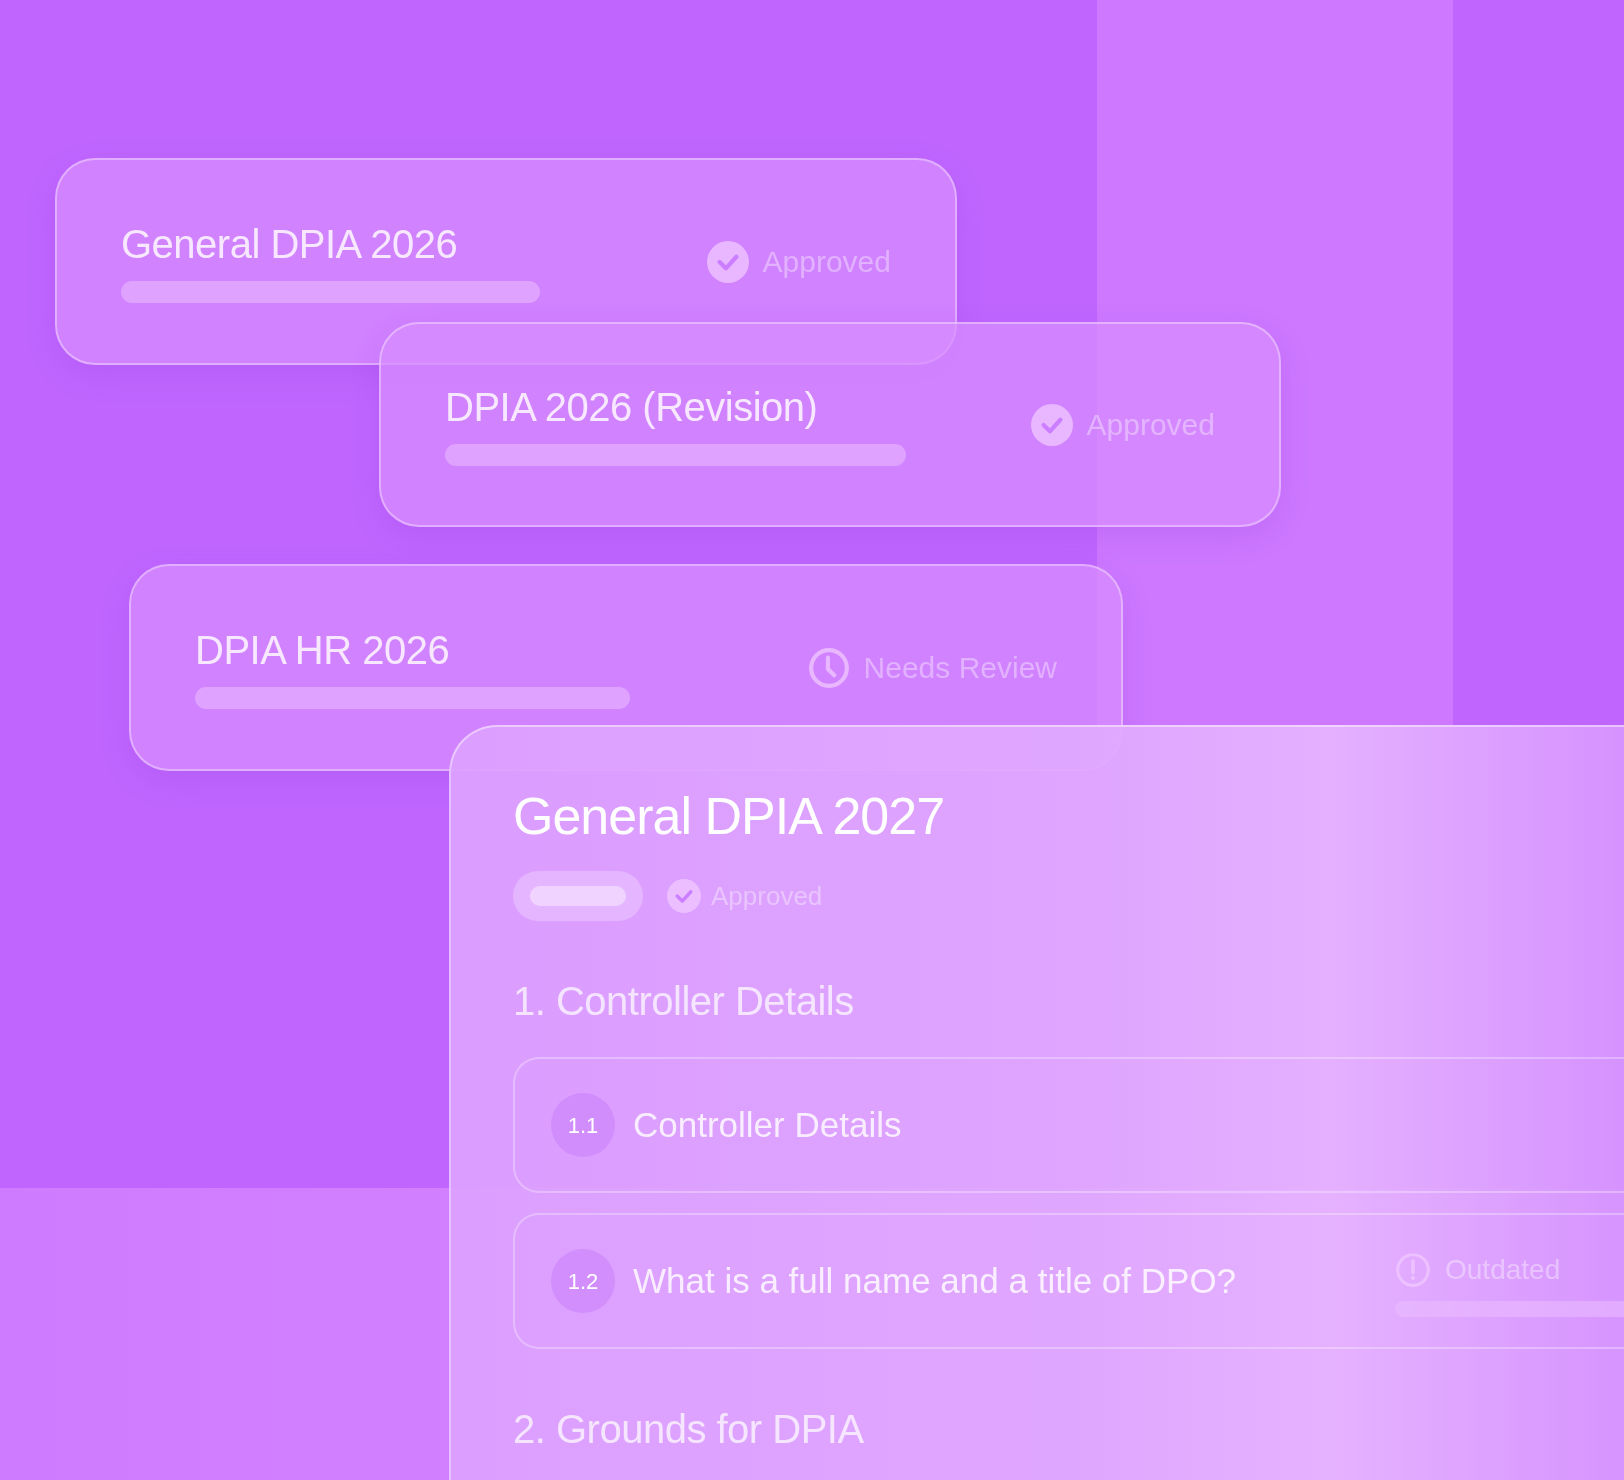 The height and width of the screenshot is (1480, 1624). I want to click on question-number: 1.2, so click(583, 1281).